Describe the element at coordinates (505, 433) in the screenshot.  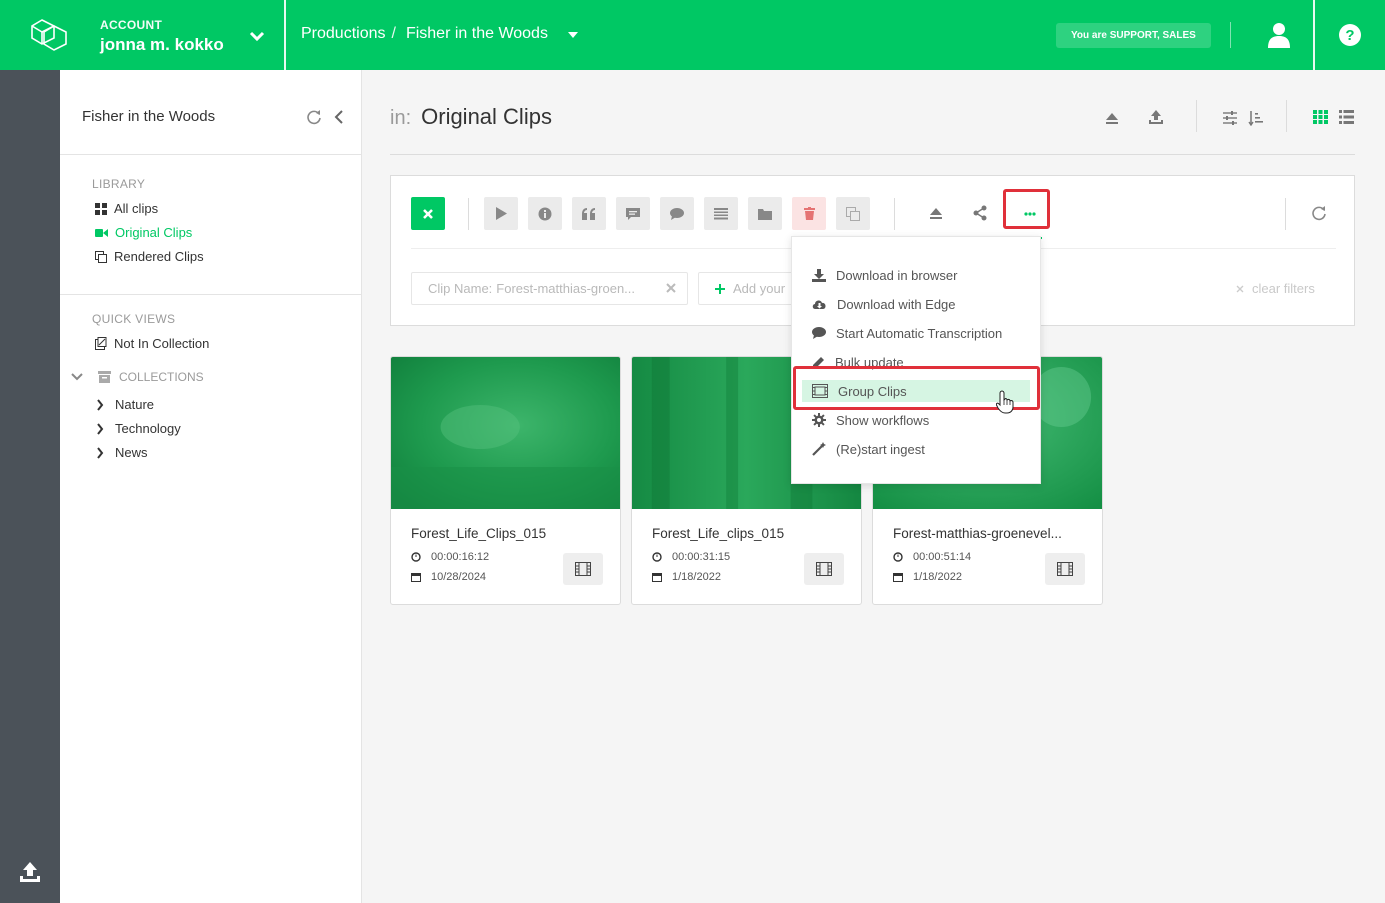
I see `clip-thumbnail` at that location.